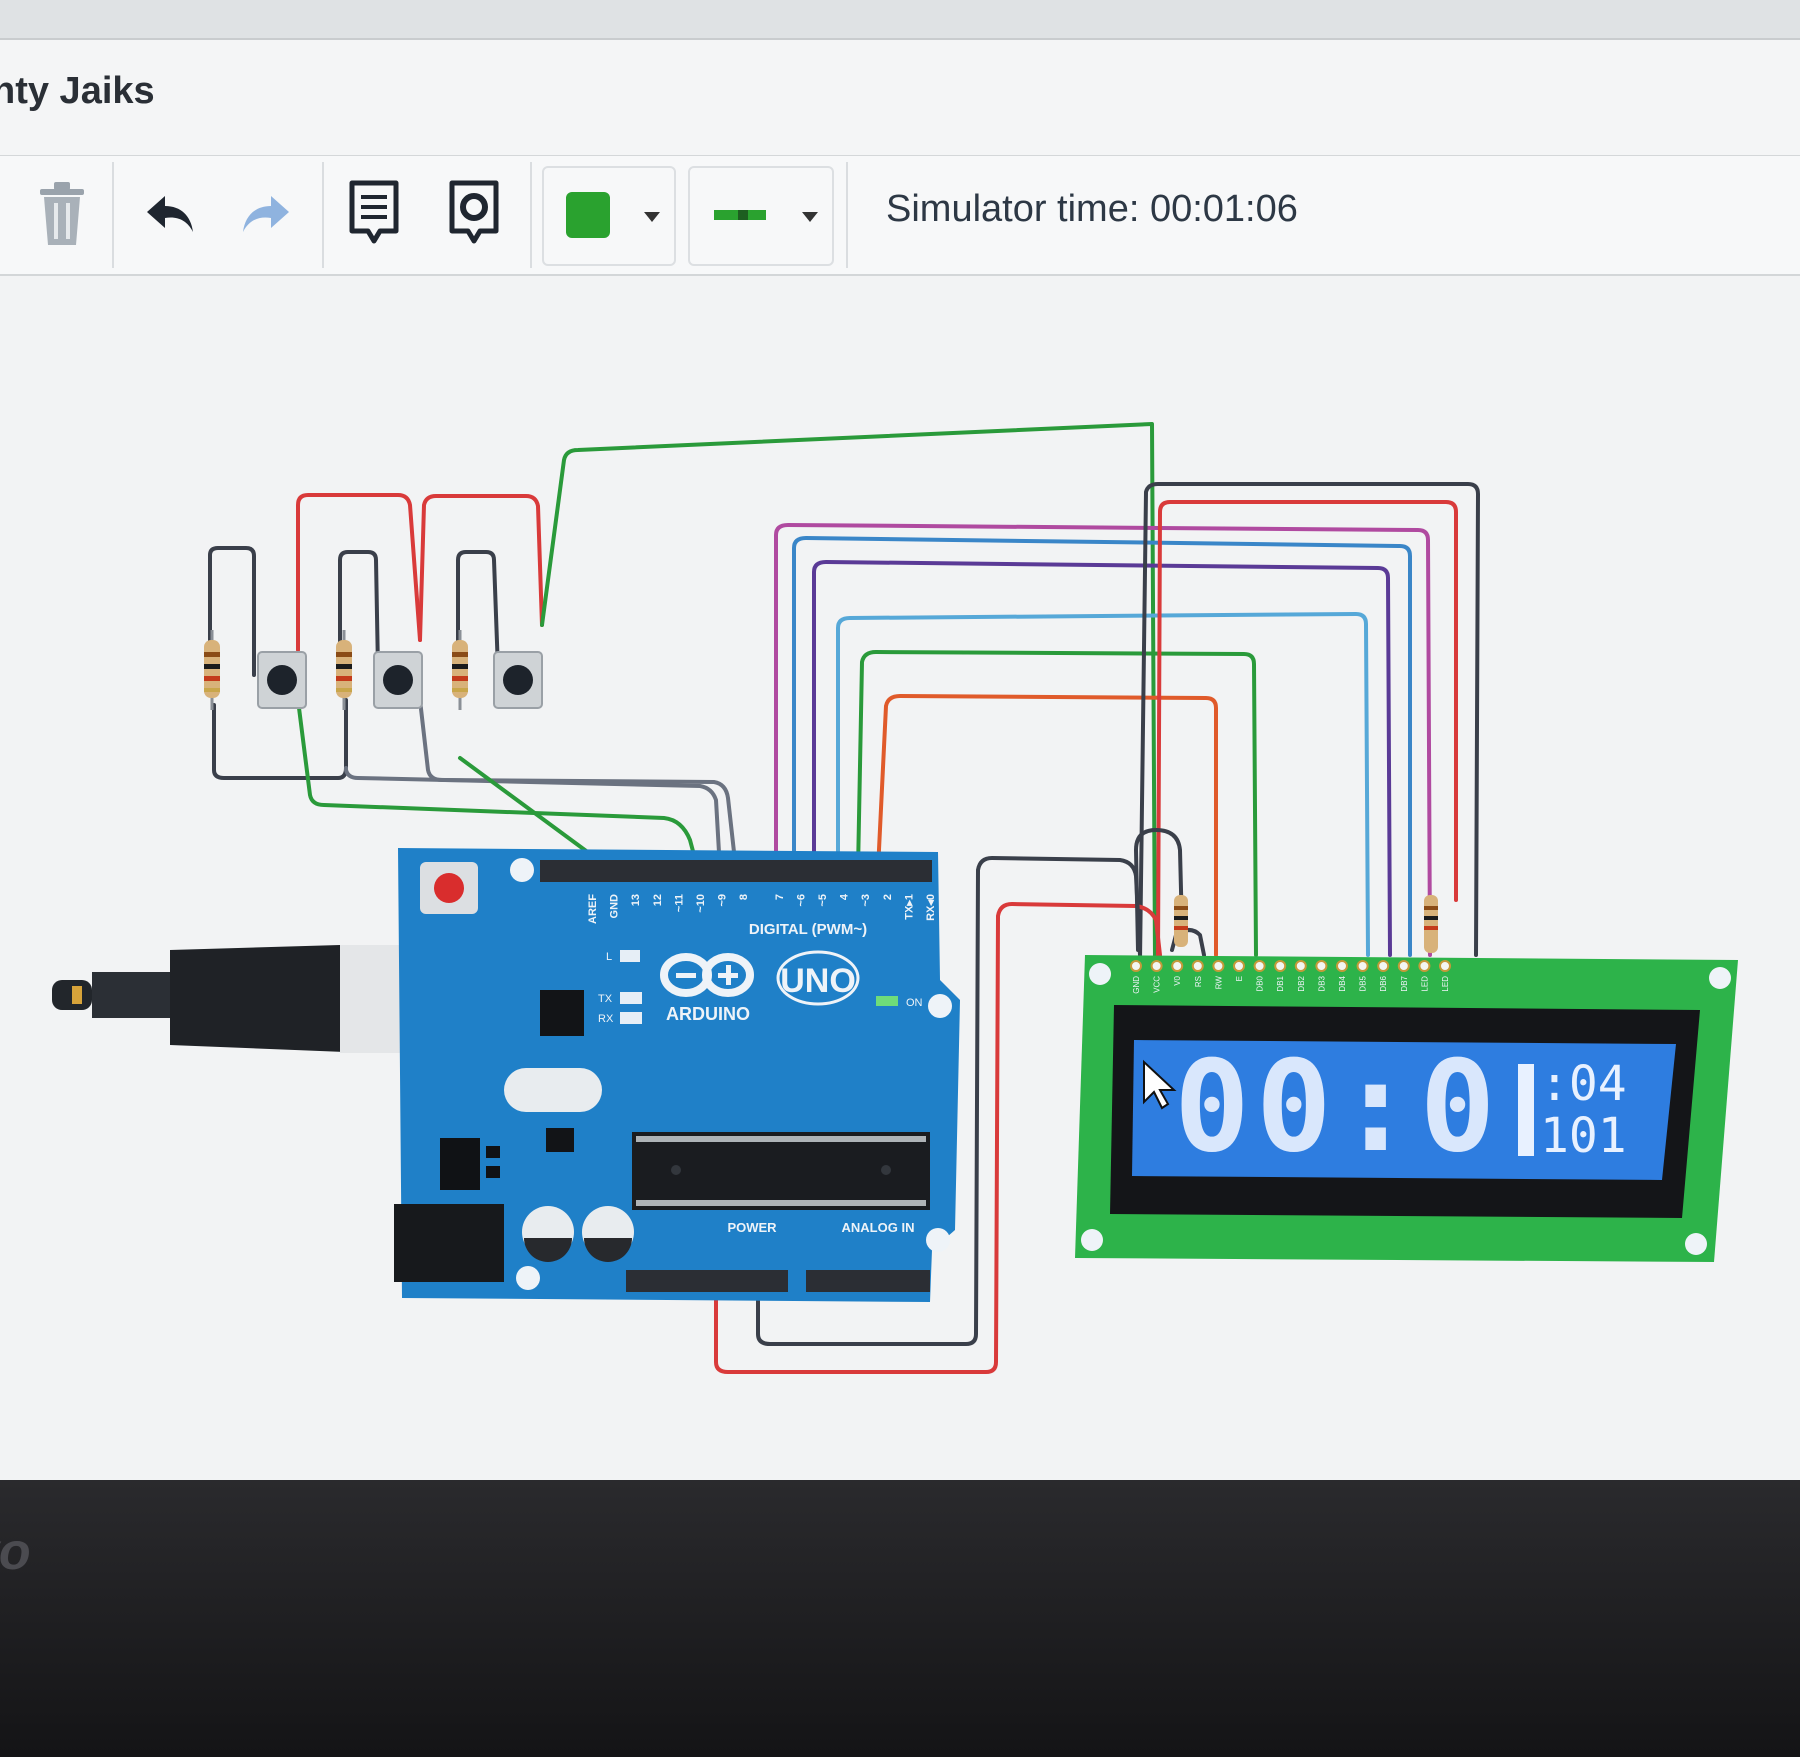  What do you see at coordinates (1526, 1110) in the screenshot?
I see `lcd-custom-char-block` at bounding box center [1526, 1110].